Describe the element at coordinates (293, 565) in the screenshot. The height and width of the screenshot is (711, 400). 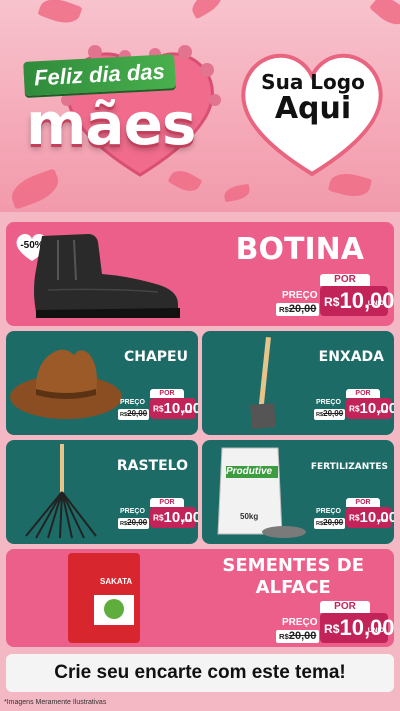
I see `product-name-line1: SEMENTES DE` at that location.